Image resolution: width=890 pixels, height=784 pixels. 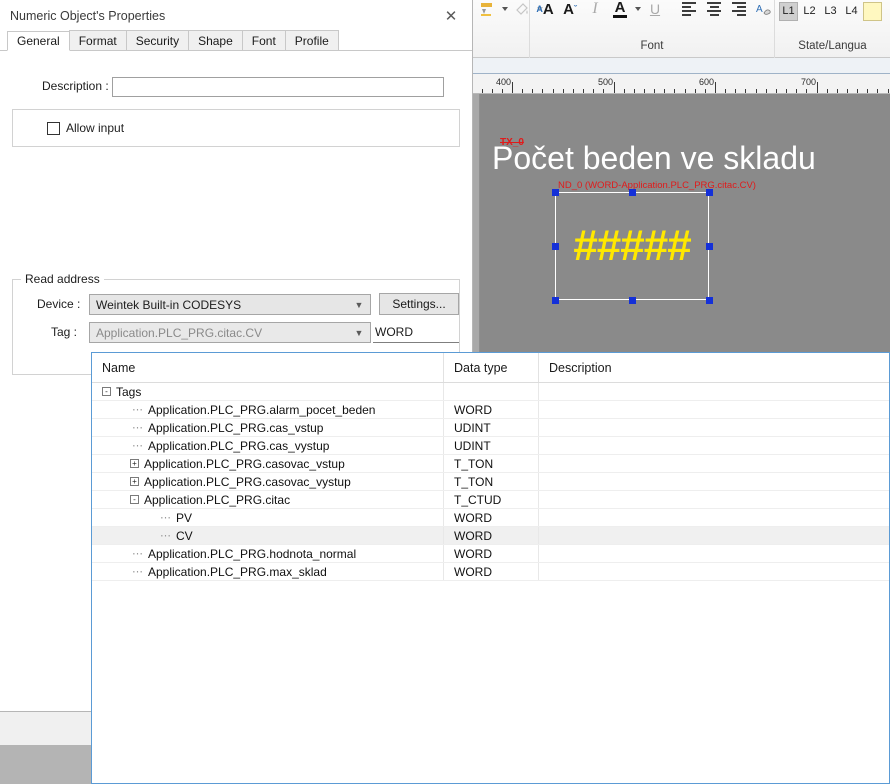 What do you see at coordinates (236, 15) in the screenshot?
I see `dialog-title-bar: Numeric Object's Properties ✕` at bounding box center [236, 15].